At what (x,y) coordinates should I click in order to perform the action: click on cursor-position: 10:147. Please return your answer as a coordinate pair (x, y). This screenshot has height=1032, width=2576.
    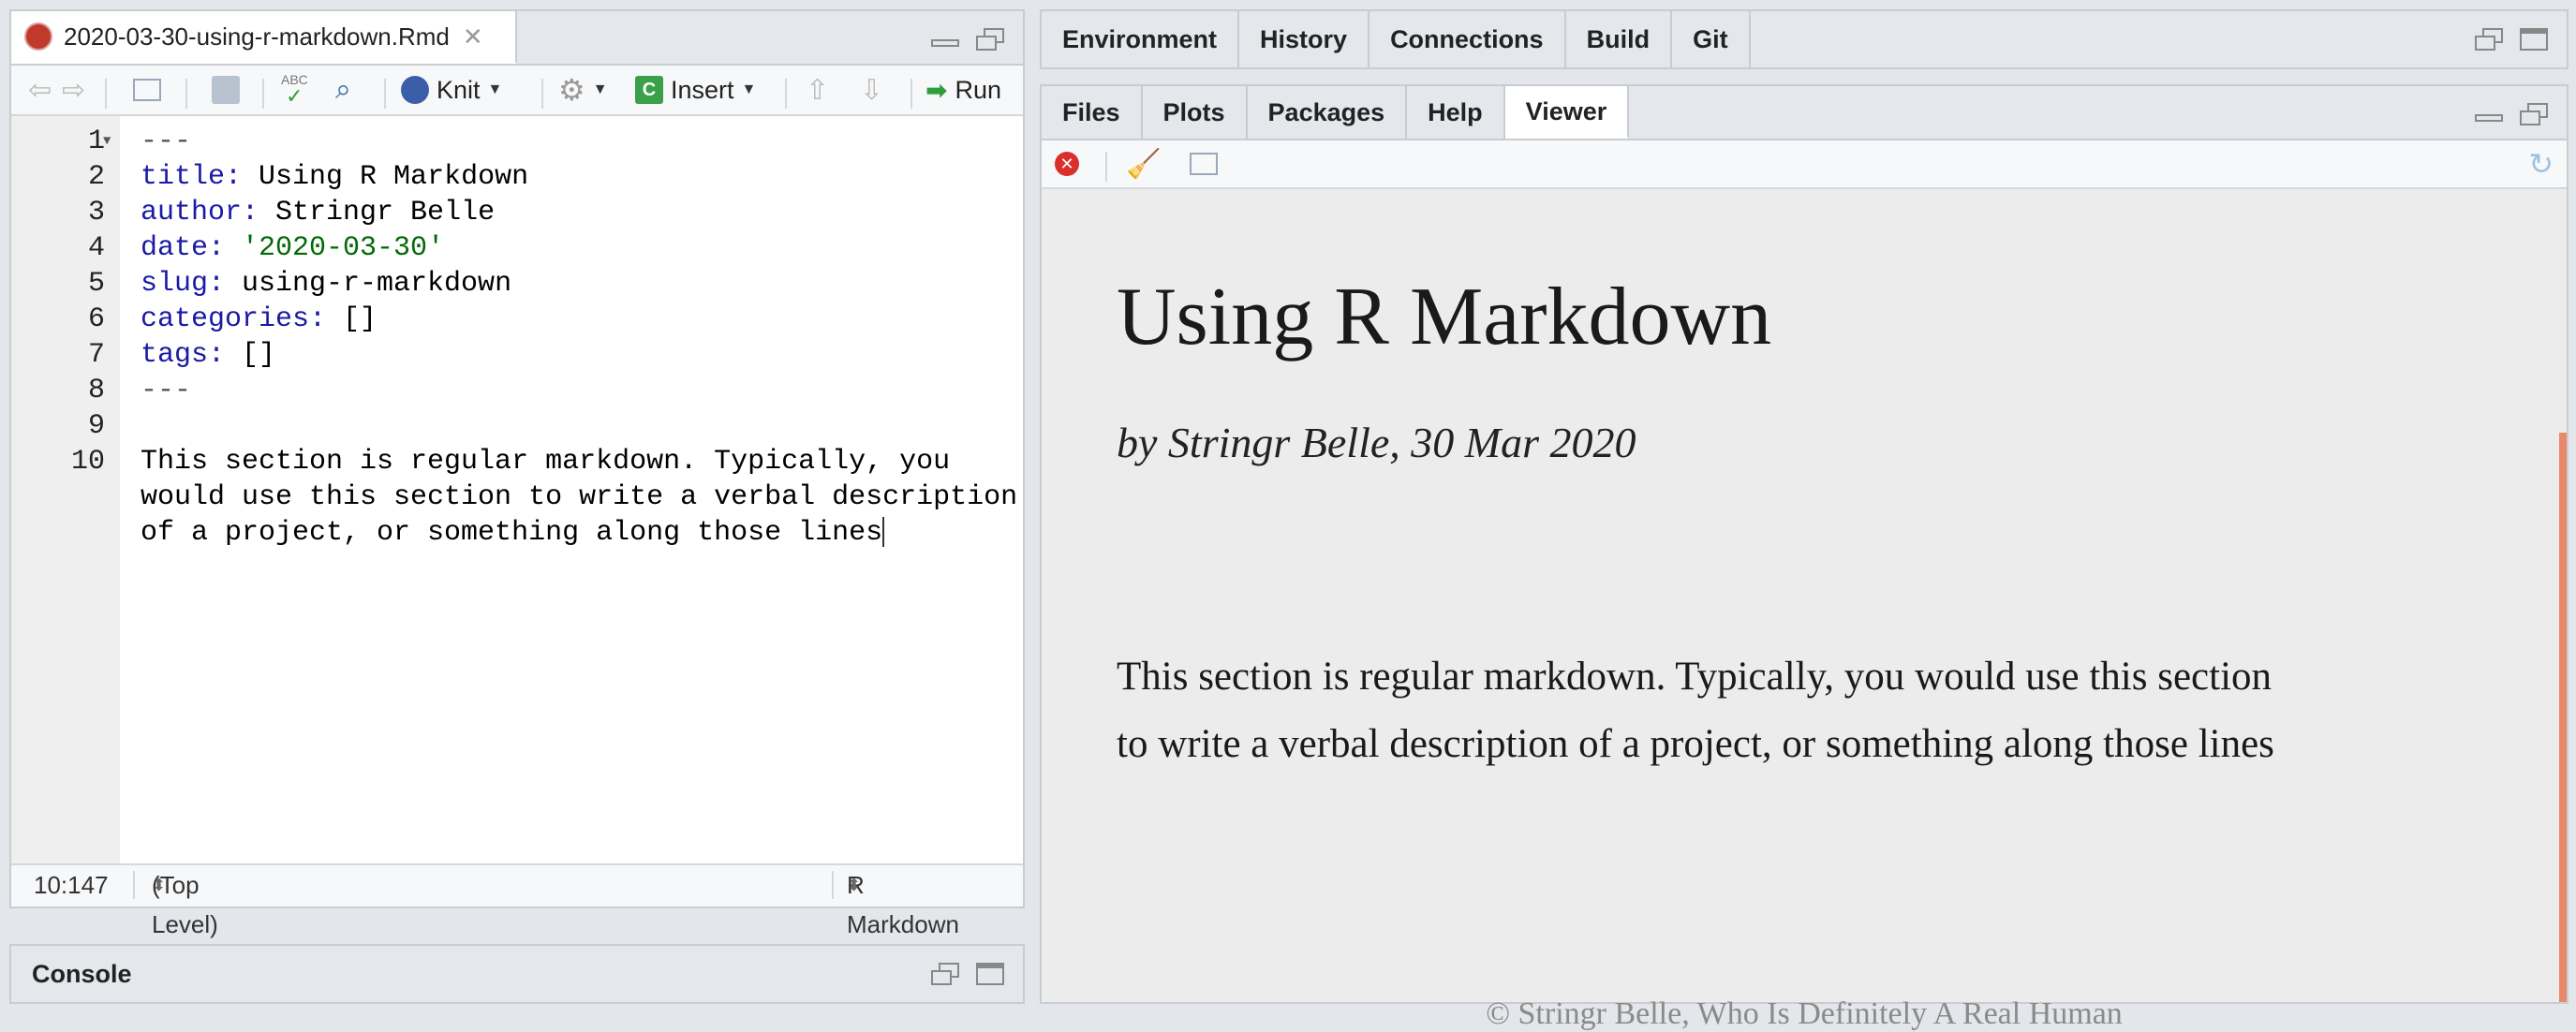
    Looking at the image, I should click on (71, 885).